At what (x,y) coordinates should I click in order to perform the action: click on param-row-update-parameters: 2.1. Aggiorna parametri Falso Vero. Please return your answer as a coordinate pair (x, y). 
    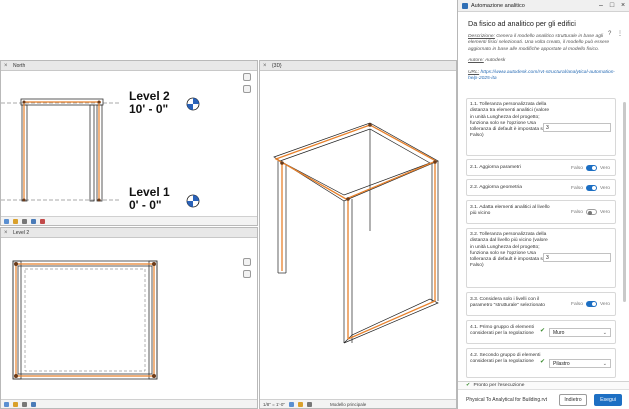
    Looking at the image, I should click on (541, 167).